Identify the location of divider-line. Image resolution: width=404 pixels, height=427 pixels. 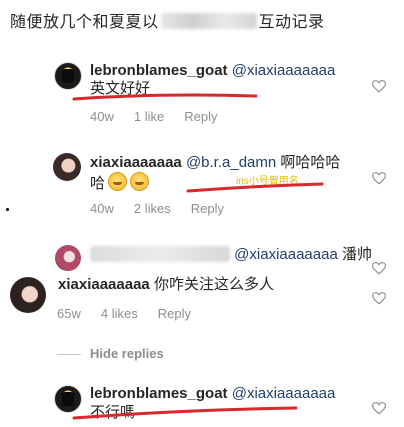
(69, 354).